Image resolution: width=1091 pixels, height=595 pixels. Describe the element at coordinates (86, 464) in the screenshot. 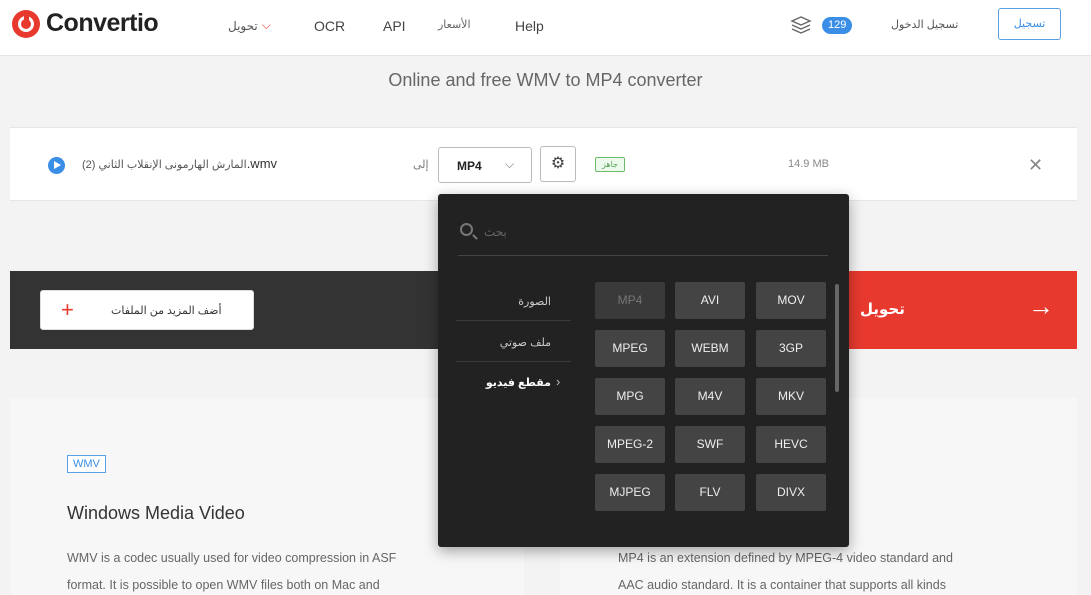

I see `format-badge: WMV` at that location.